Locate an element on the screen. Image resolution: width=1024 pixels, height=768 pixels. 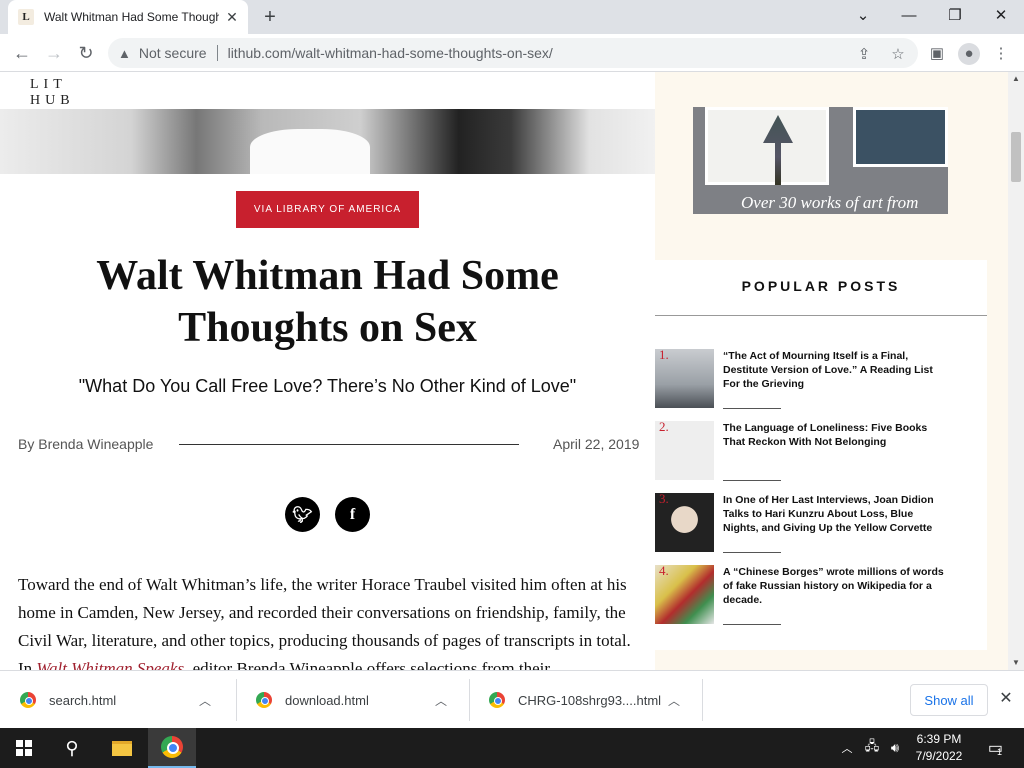
chrome-taskbar-icon is located at coordinates (172, 748).